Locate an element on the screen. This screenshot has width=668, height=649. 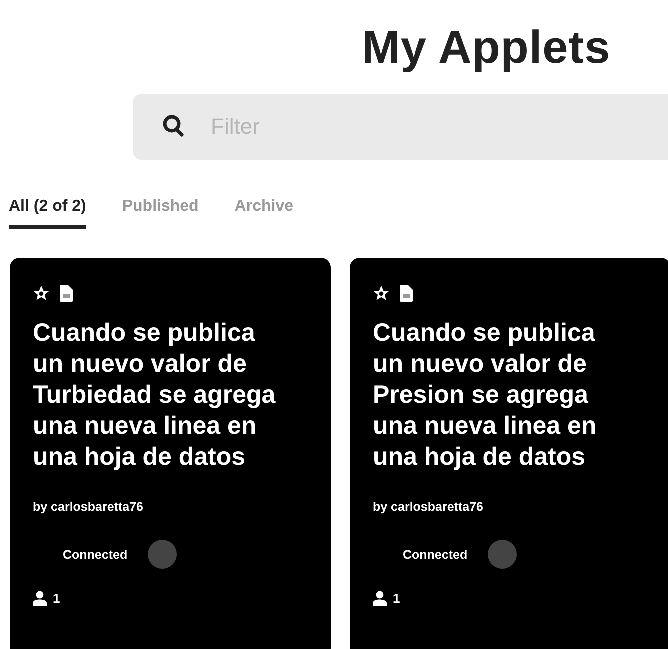
applet-title: Cuando se publica un nuevo valor de Presion se agrega una nueva linea en una hoja de datos is located at coordinates (485, 395).